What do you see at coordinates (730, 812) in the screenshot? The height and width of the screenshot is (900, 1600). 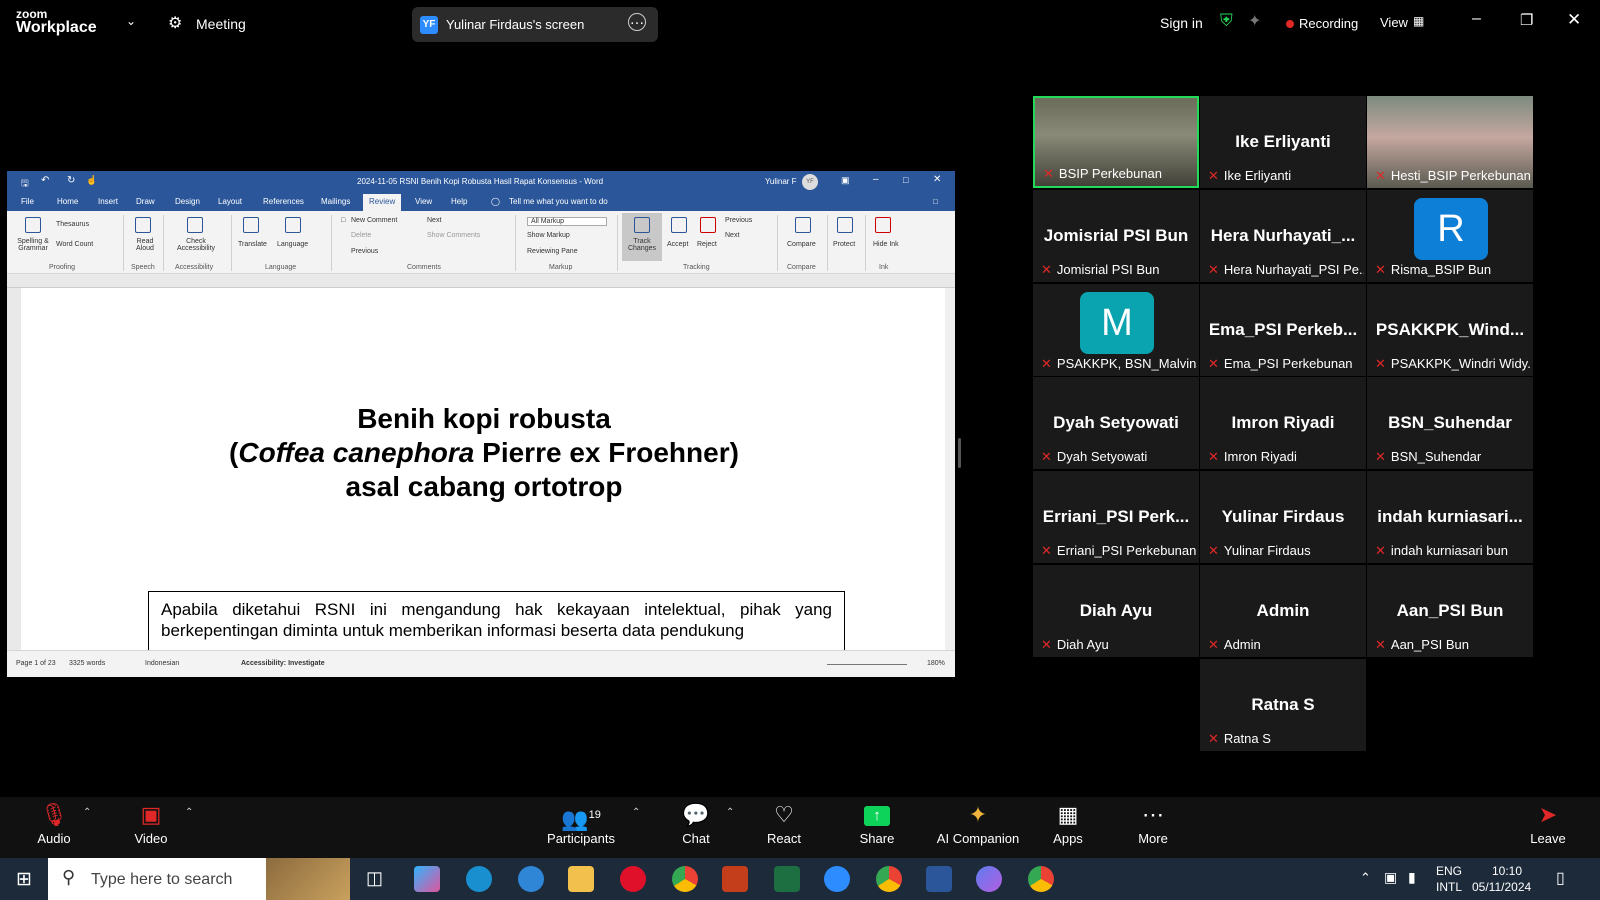 I see `chat-options-caret: ⌃` at bounding box center [730, 812].